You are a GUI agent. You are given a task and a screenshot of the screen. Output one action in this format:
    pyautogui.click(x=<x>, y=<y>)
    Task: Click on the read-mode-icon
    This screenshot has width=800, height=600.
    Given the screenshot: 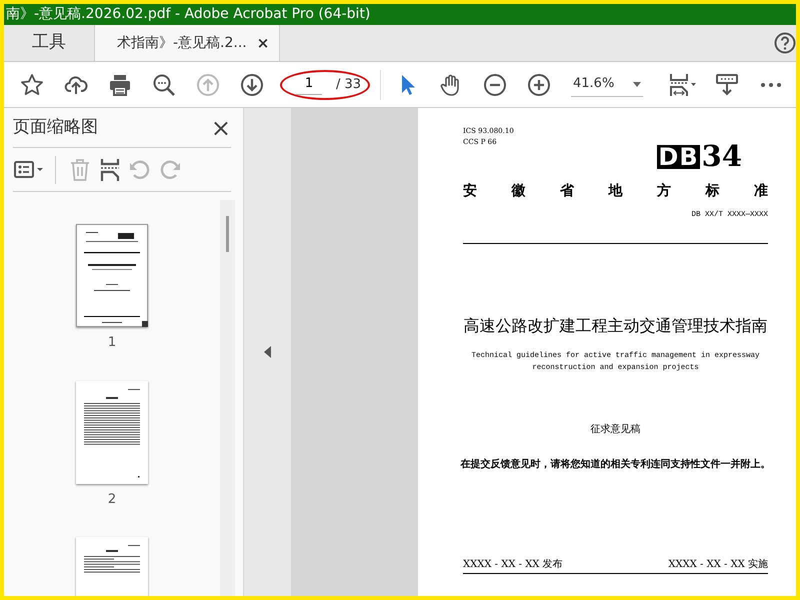 What is the action you would take?
    pyautogui.click(x=727, y=84)
    